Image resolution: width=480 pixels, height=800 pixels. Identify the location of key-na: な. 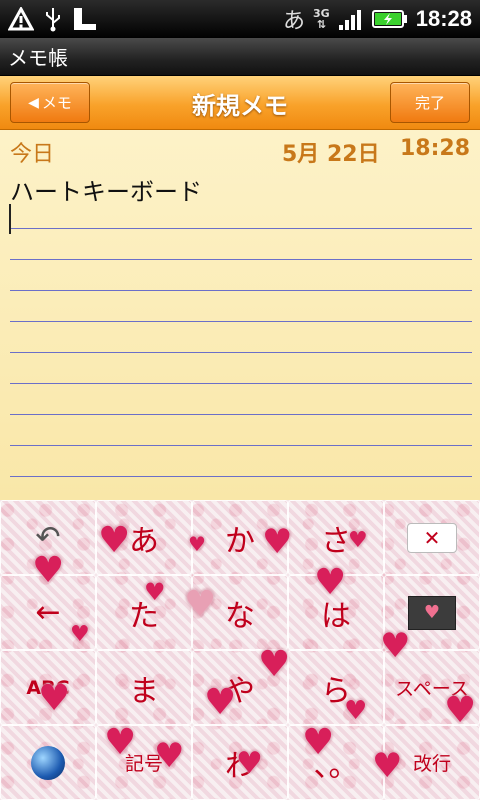
(240, 612).